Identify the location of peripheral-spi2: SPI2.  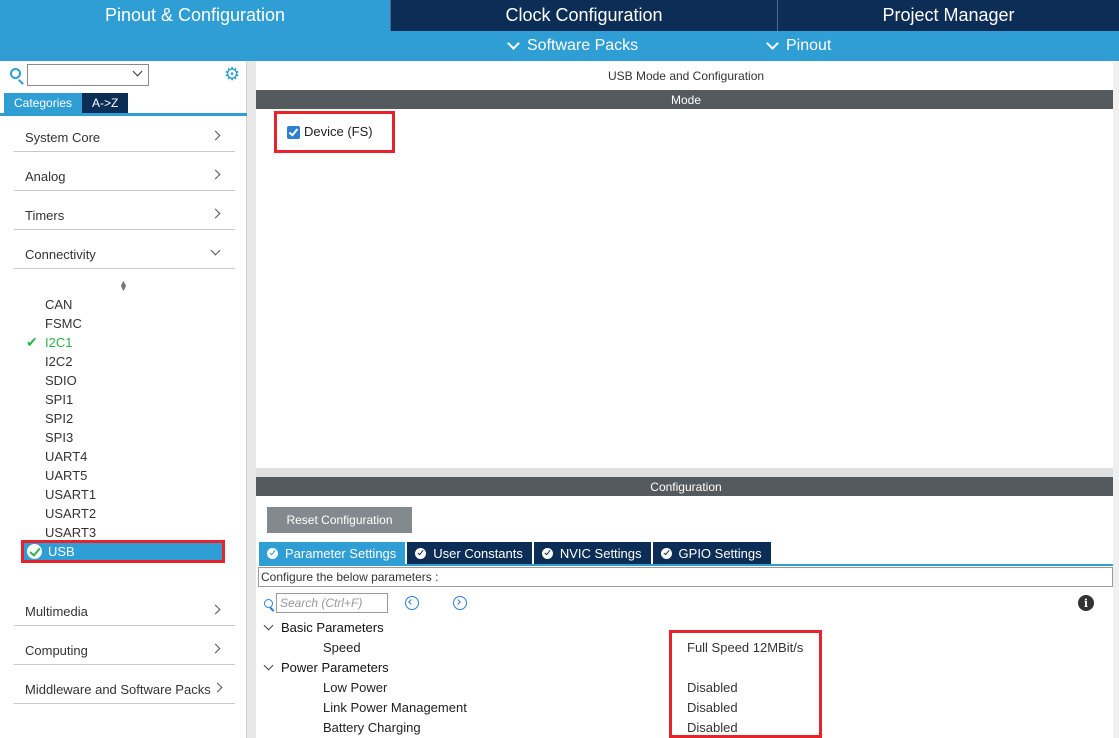
(59, 418).